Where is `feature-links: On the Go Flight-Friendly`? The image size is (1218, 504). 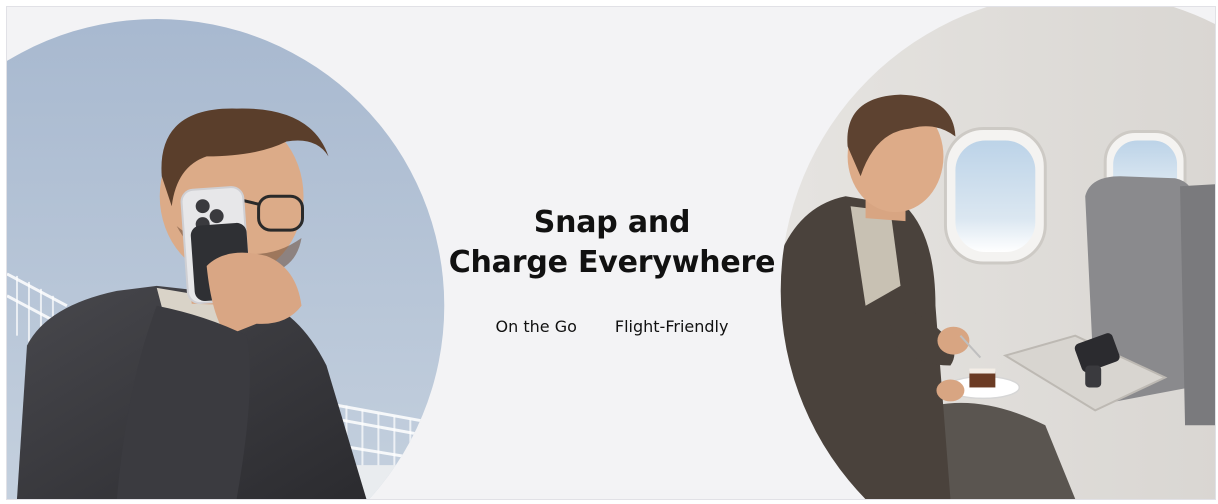
feature-links: On the Go Flight-Friendly is located at coordinates (612, 326).